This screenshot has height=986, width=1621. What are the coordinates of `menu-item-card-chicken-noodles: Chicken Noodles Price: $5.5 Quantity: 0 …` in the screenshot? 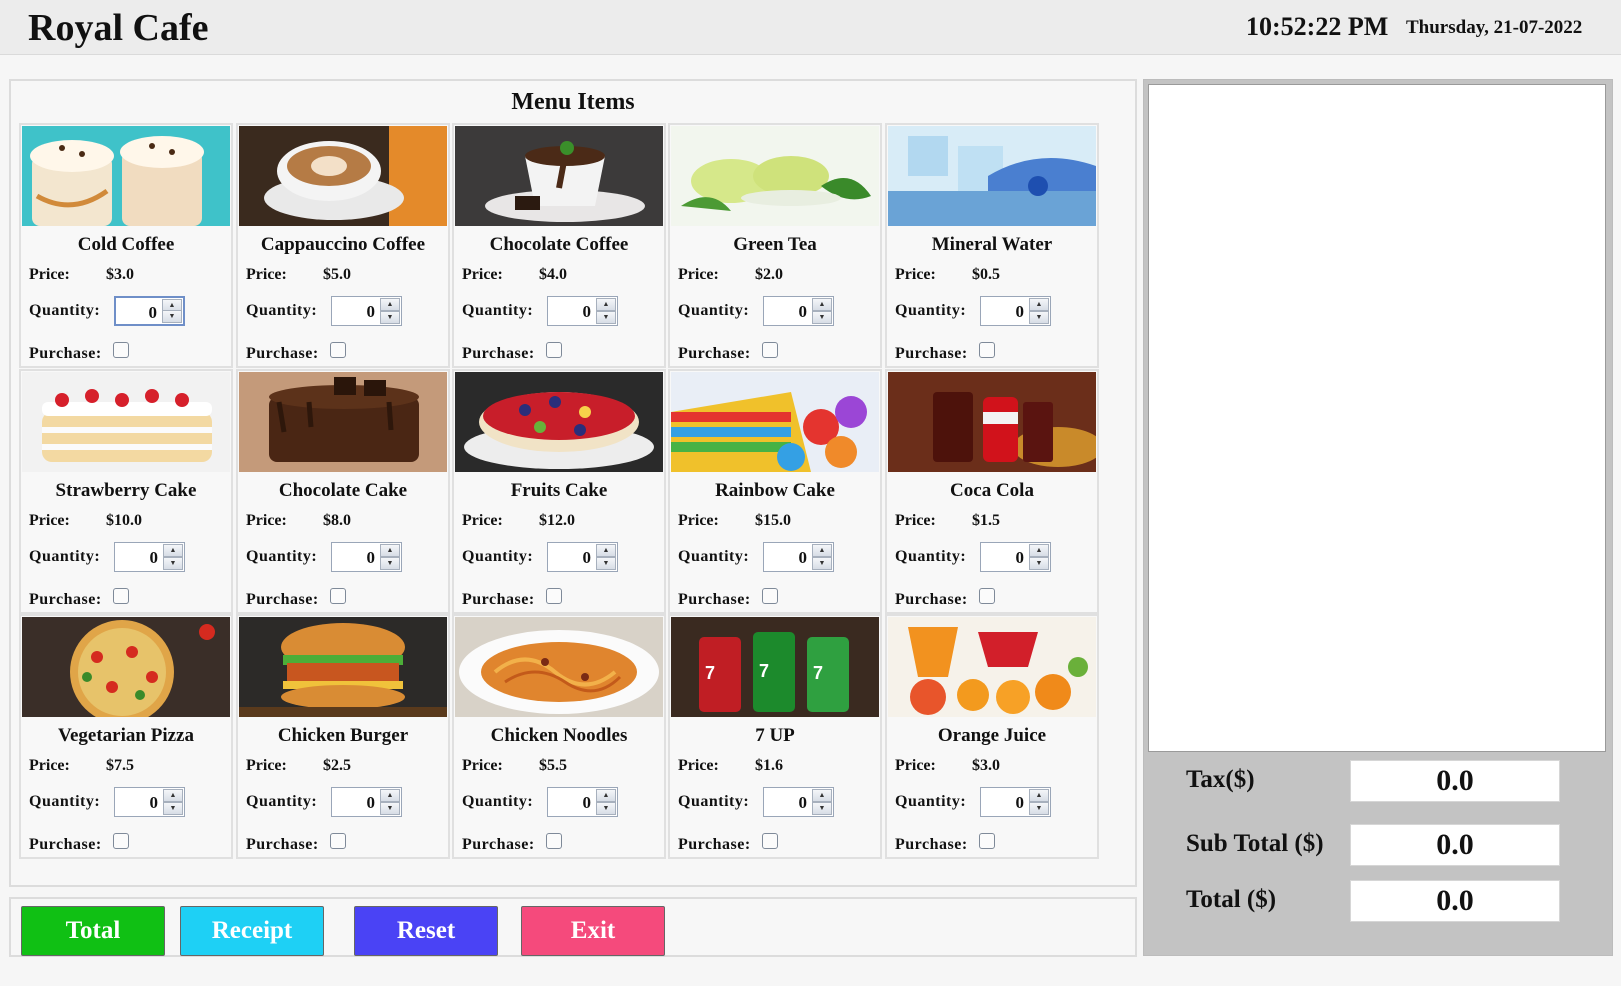 It's located at (559, 736).